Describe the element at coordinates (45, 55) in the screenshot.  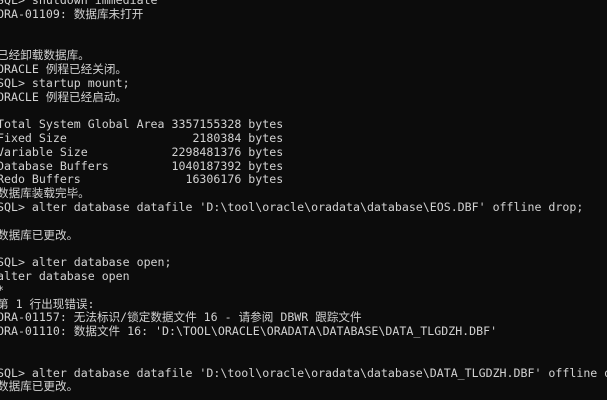
I see `console-line: 已经卸载数据库。` at that location.